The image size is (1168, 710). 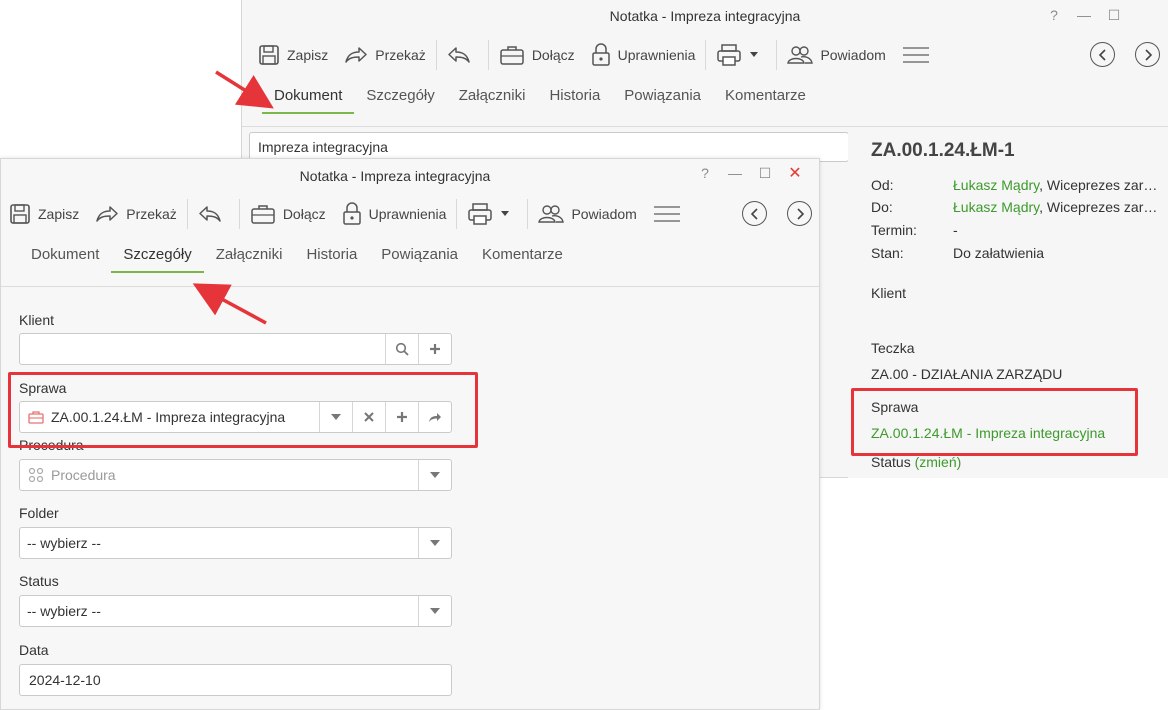 I want to click on arrow-to-dokument-tab, so click(x=244, y=89).